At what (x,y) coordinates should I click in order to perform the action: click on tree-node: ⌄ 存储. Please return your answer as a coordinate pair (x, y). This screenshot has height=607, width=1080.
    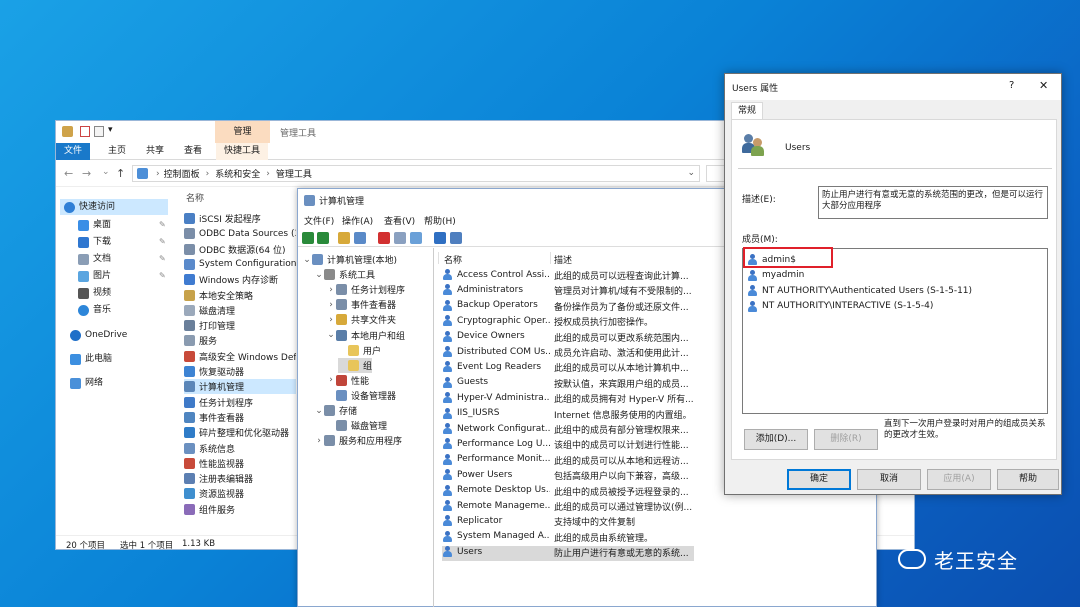
    Looking at the image, I should click on (335, 410).